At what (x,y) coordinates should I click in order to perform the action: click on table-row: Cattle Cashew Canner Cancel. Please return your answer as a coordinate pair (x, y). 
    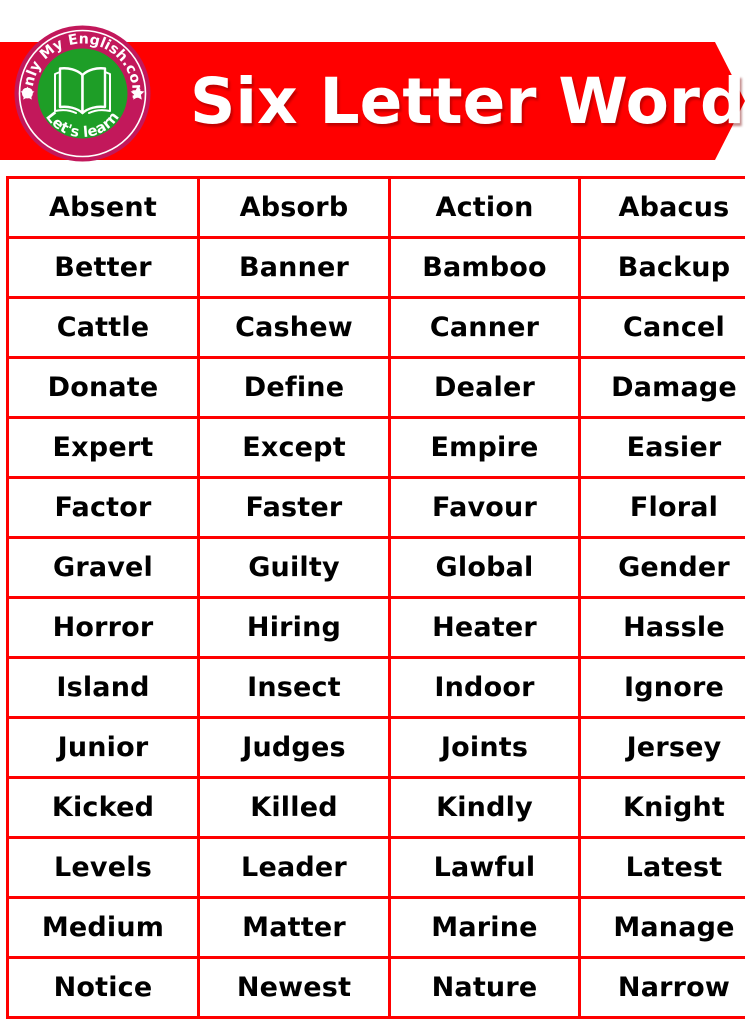
    Looking at the image, I should click on (375, 327).